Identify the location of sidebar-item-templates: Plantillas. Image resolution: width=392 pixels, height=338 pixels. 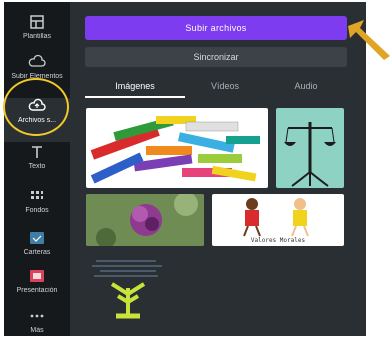
(37, 36).